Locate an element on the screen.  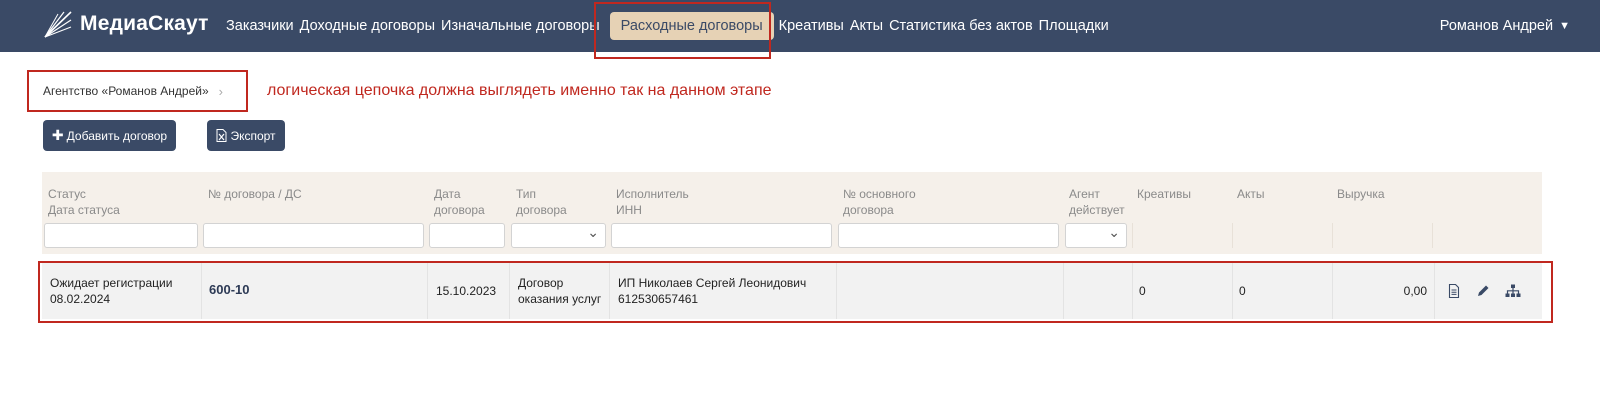
add-contract-button: ✚ Добавить договор is located at coordinates (109, 135).